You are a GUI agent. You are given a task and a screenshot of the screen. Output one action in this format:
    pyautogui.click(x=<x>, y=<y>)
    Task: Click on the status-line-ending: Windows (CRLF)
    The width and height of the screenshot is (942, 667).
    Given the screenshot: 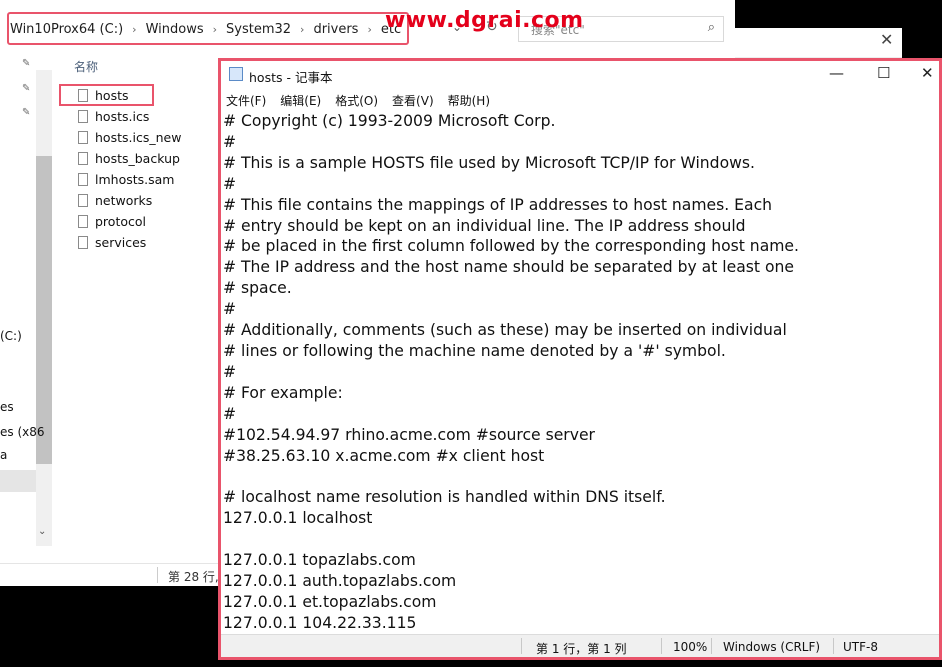 What is the action you would take?
    pyautogui.click(x=772, y=647)
    